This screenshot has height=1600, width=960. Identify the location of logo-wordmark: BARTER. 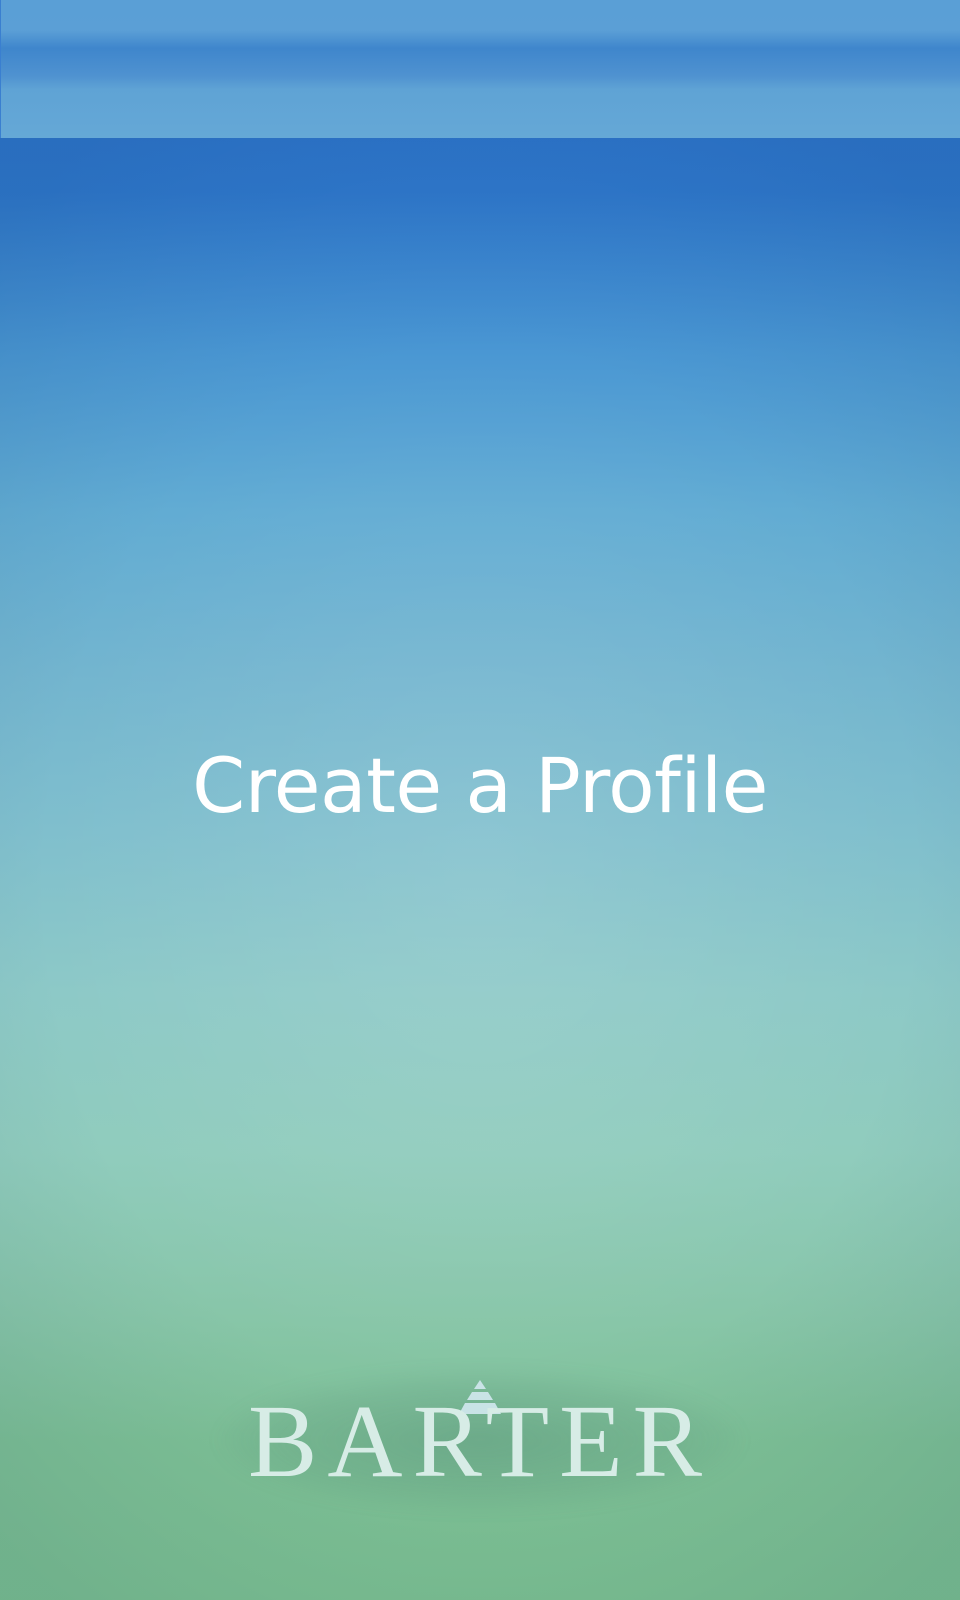
(479, 1441).